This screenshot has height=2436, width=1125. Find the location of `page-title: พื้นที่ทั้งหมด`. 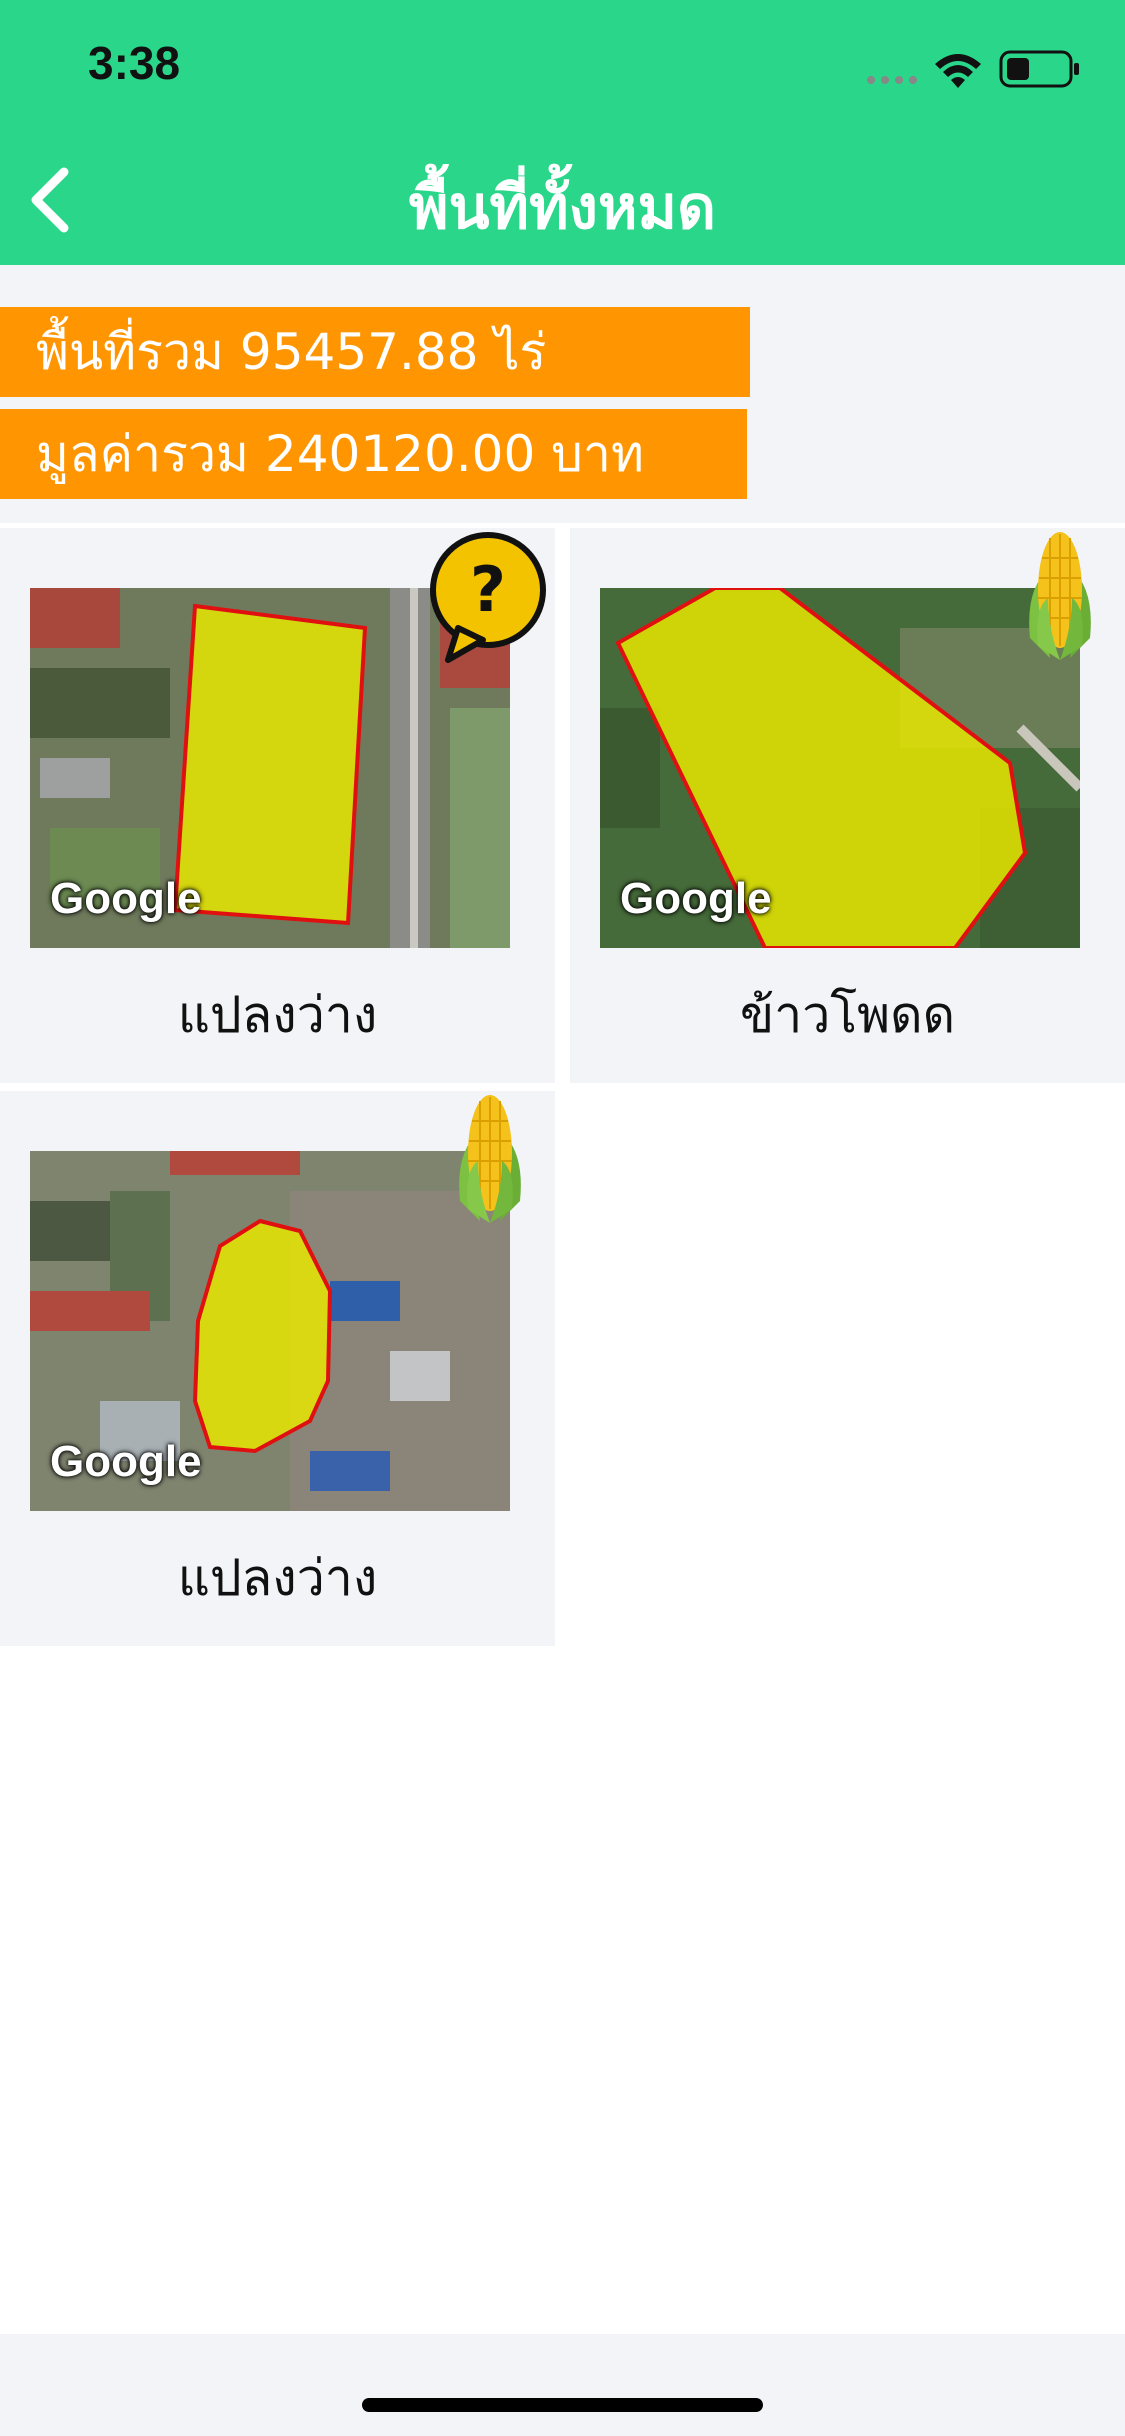

page-title: พื้นที่ทั้งหมด is located at coordinates (562, 208).